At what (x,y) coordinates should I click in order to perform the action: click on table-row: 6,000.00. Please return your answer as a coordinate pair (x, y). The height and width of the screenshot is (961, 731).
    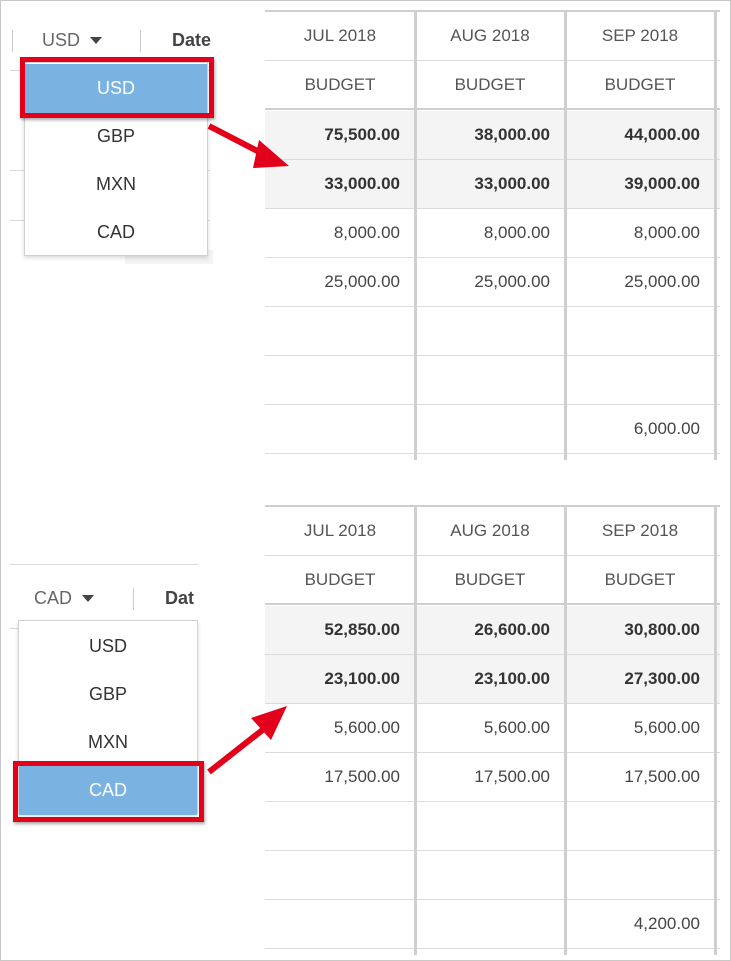
    Looking at the image, I should click on (492, 429).